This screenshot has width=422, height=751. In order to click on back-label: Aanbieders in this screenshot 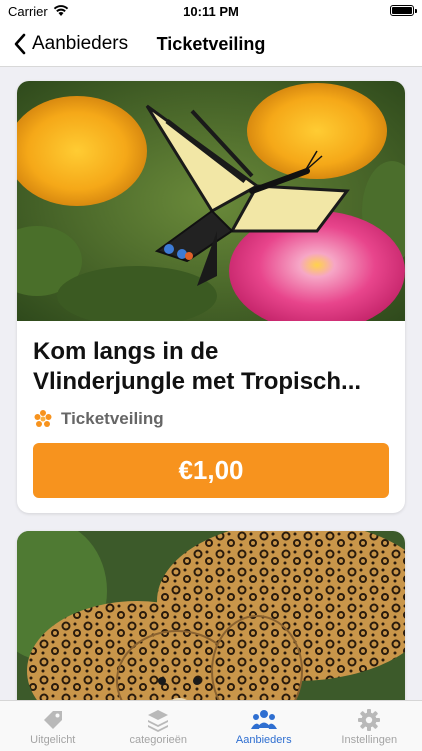, I will do `click(80, 44)`.